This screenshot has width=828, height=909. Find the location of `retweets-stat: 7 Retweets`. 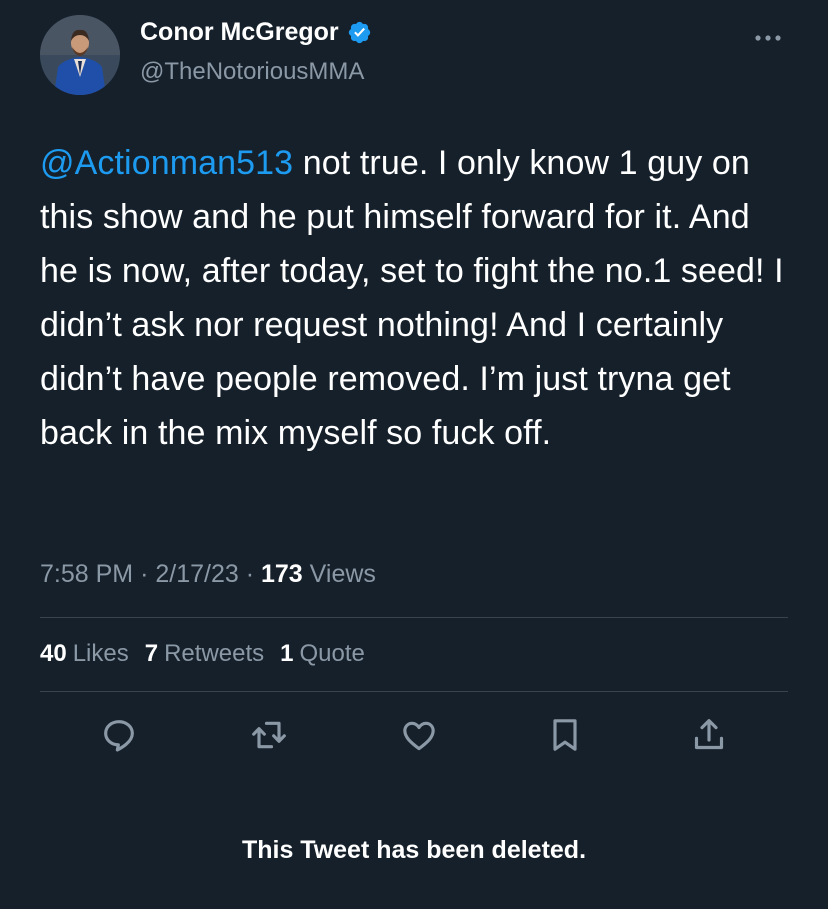

retweets-stat: 7 Retweets is located at coordinates (204, 654).